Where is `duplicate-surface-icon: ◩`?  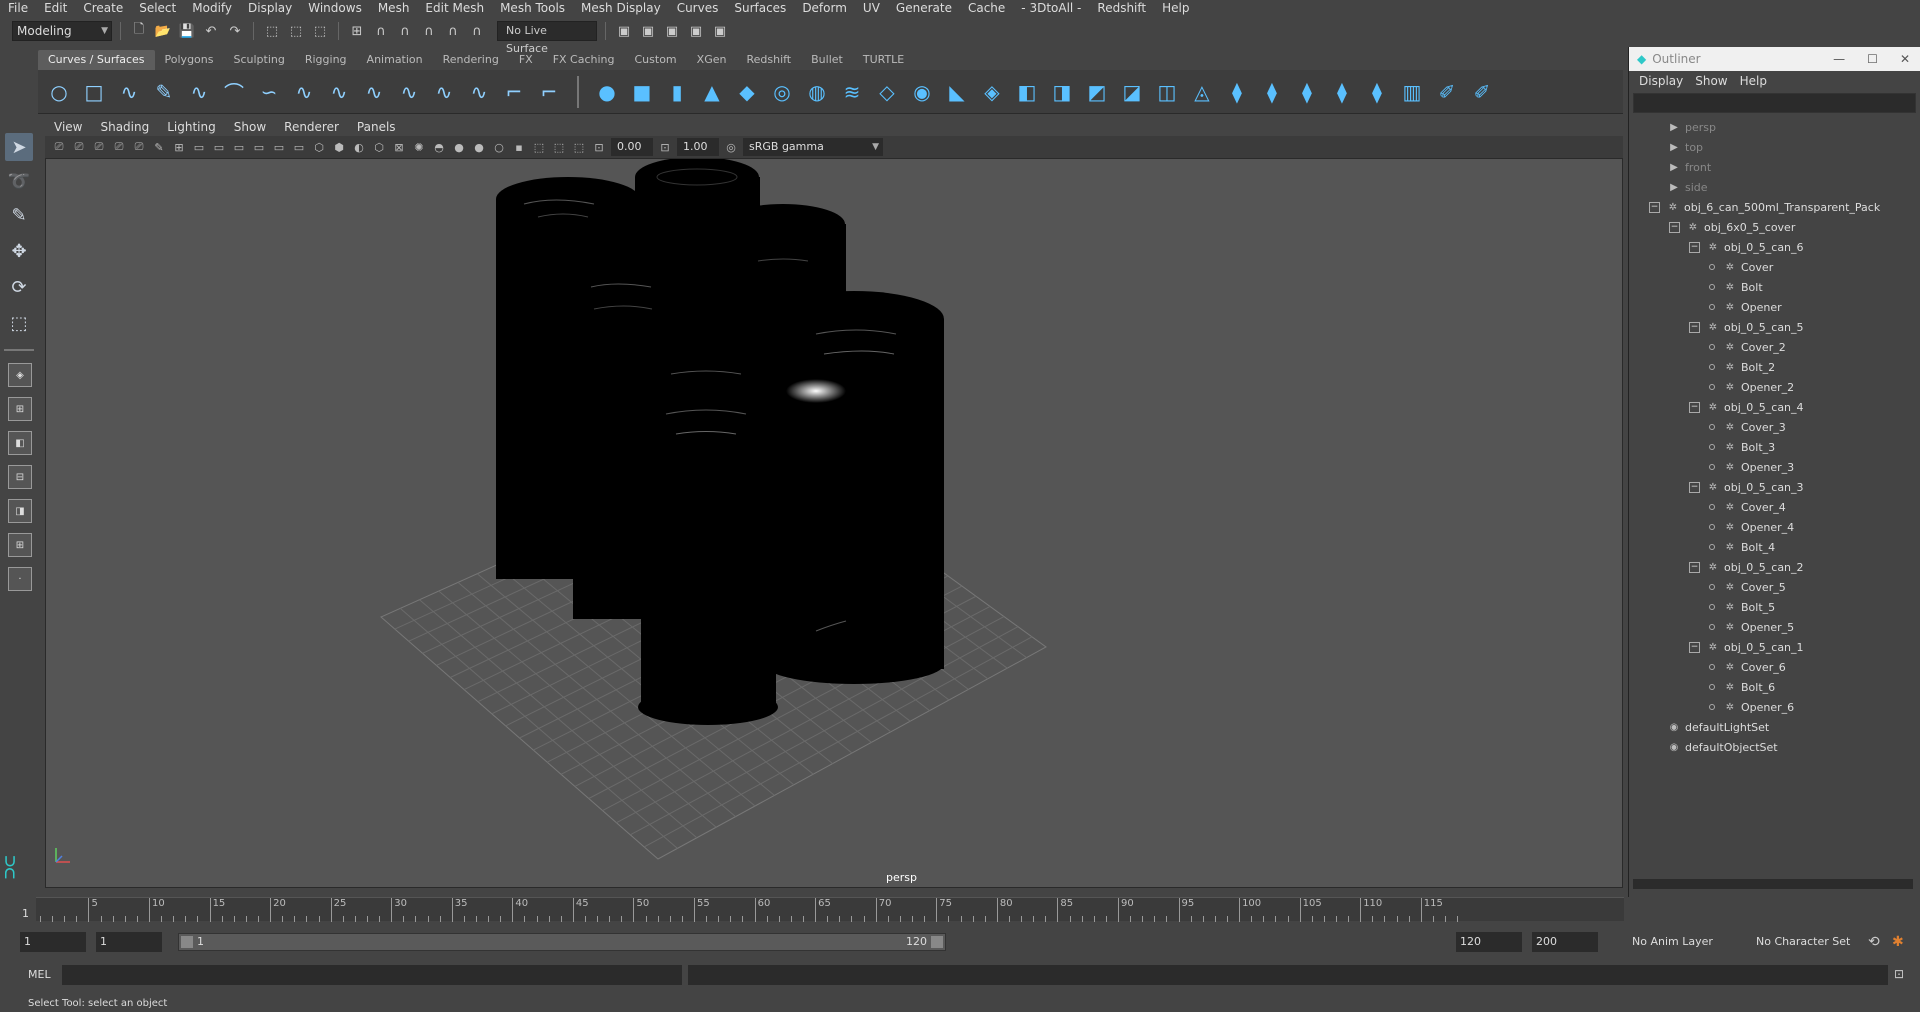 duplicate-surface-icon: ◩ is located at coordinates (1097, 92).